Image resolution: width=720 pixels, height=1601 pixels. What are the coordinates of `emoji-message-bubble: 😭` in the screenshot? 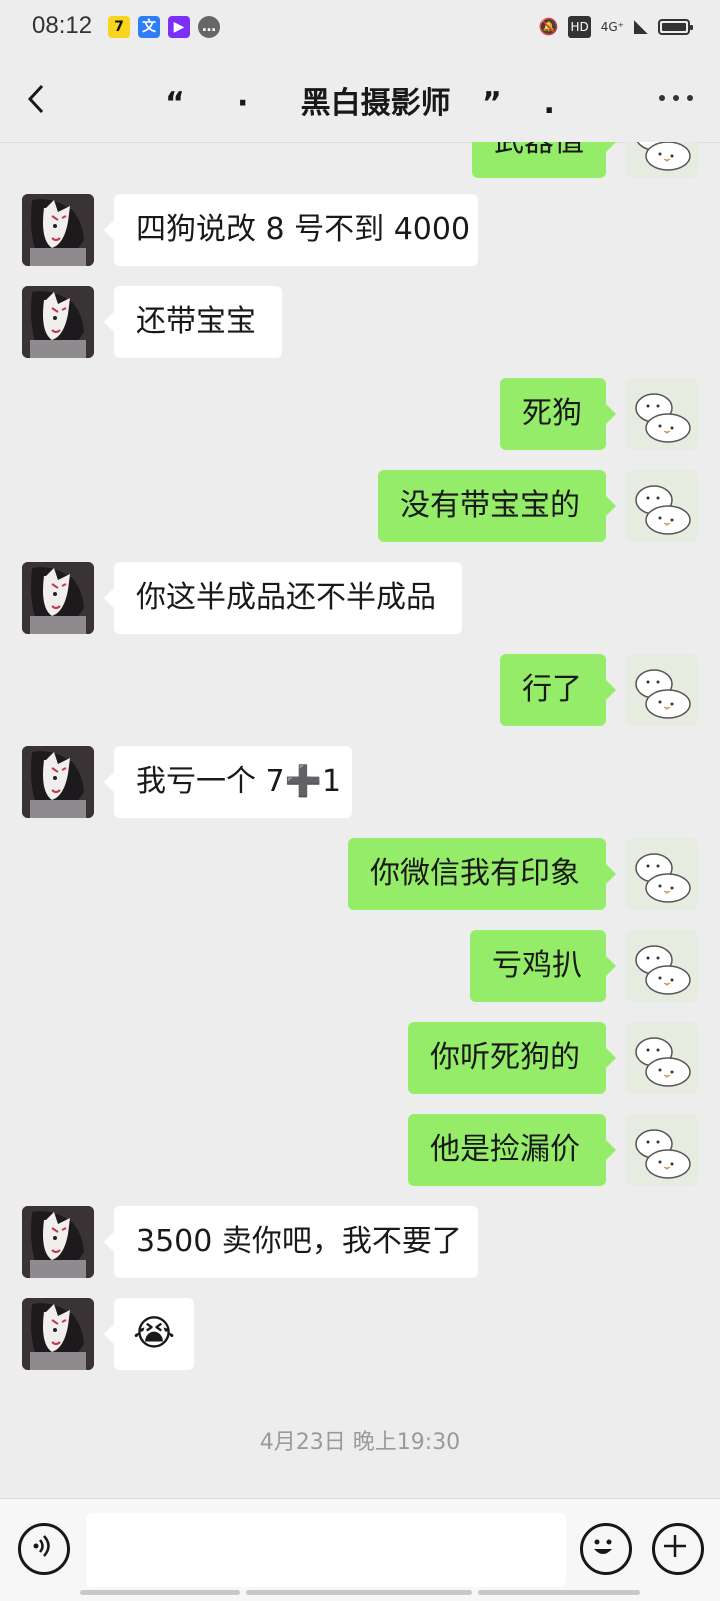 It's located at (149, 1334).